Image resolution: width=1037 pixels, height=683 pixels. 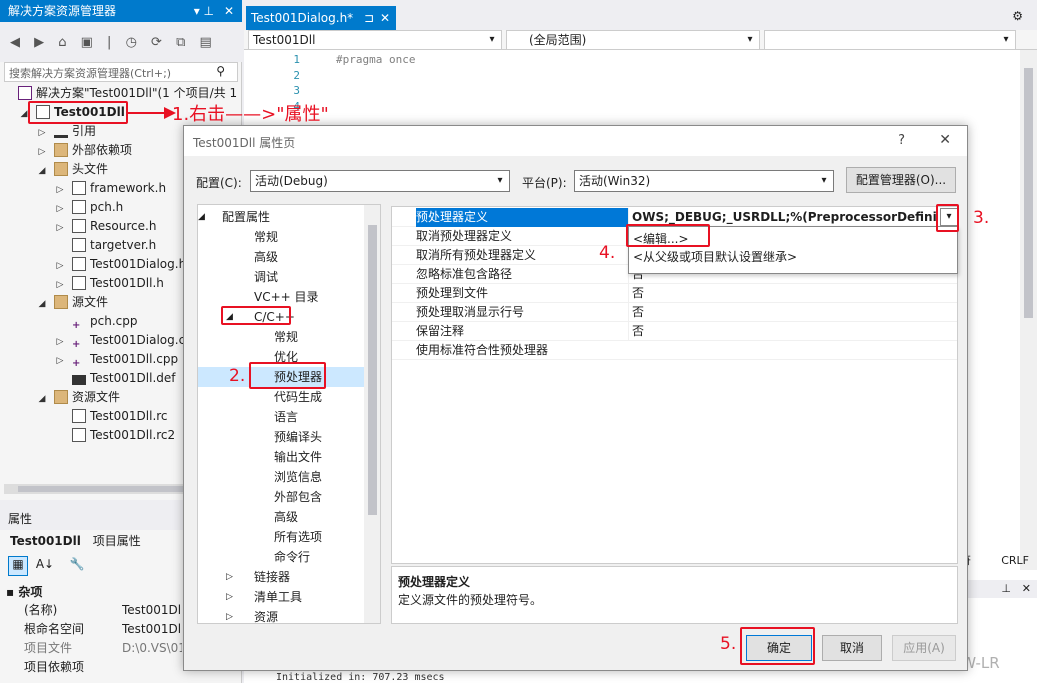 I want to click on tree-item: targetver.h, so click(x=105, y=245).